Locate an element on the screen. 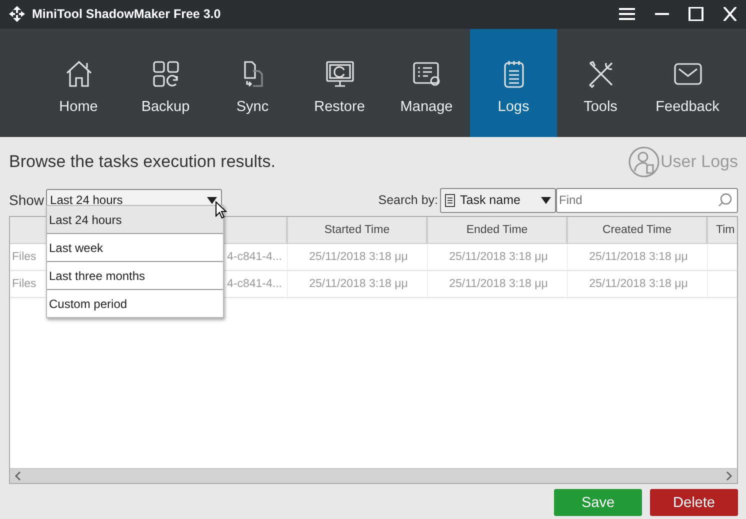 Image resolution: width=746 pixels, height=519 pixels. column-header: Tim is located at coordinates (722, 230).